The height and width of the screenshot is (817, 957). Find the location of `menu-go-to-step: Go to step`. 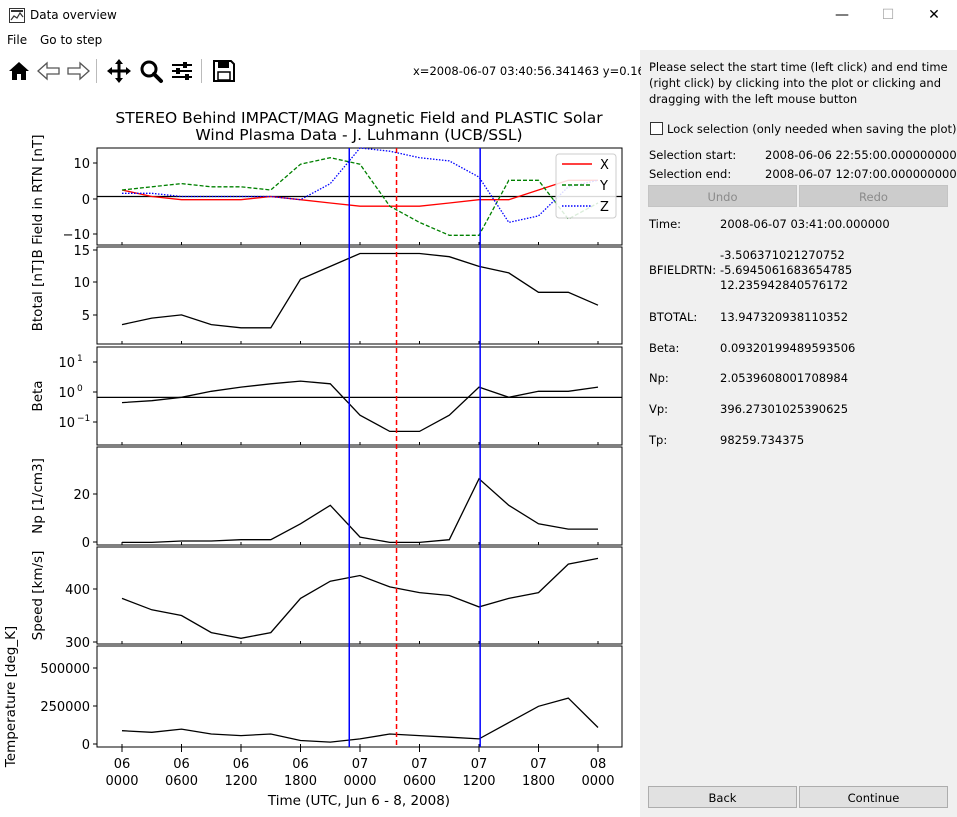

menu-go-to-step: Go to step is located at coordinates (71, 40).